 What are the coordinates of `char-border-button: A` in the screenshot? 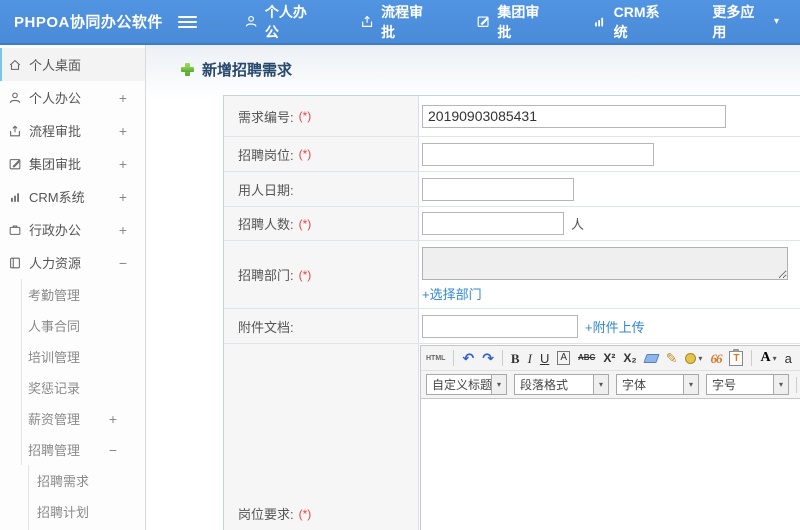 It's located at (563, 358).